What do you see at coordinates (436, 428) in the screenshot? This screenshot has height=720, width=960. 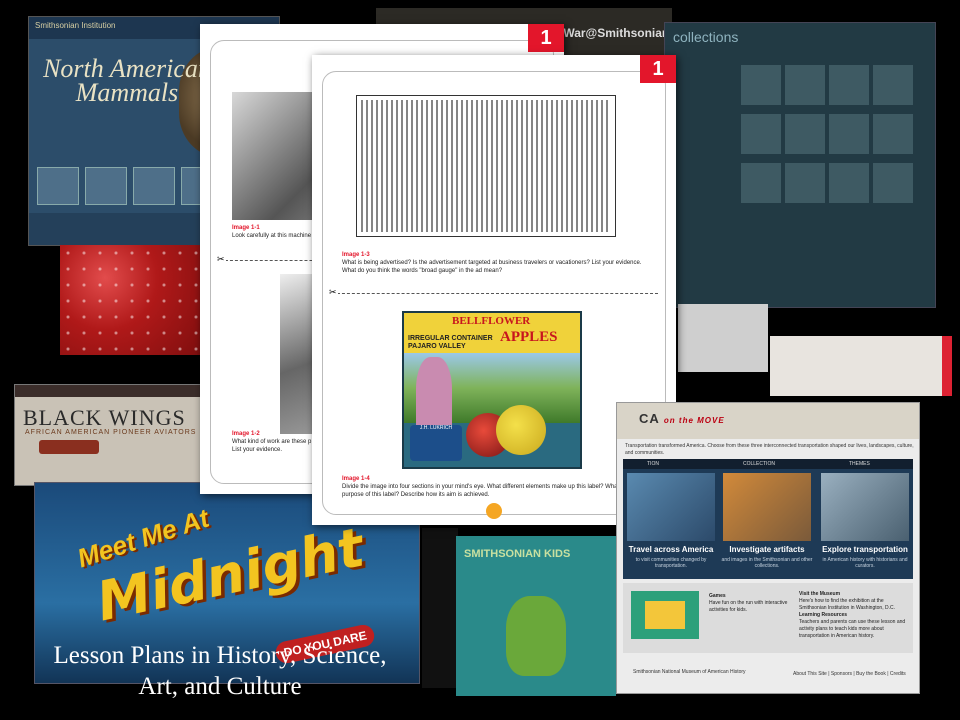 I see `grower-name: J.H. LUKRICH` at bounding box center [436, 428].